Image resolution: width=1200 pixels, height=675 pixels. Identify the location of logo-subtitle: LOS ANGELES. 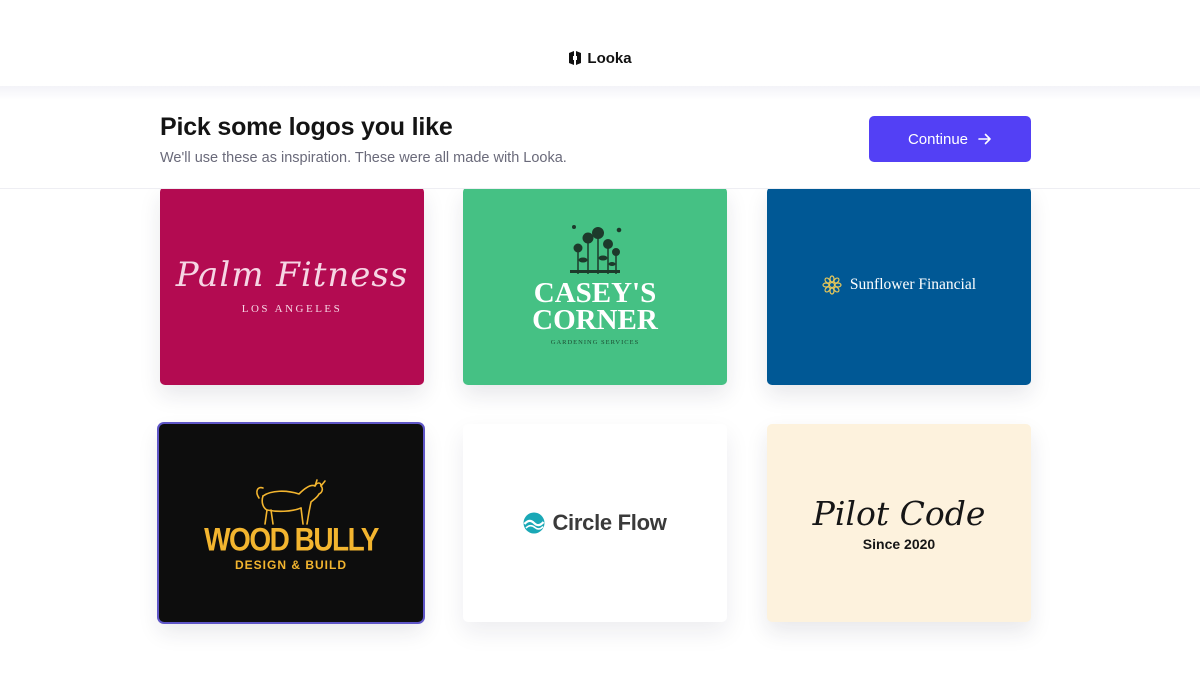
(292, 309).